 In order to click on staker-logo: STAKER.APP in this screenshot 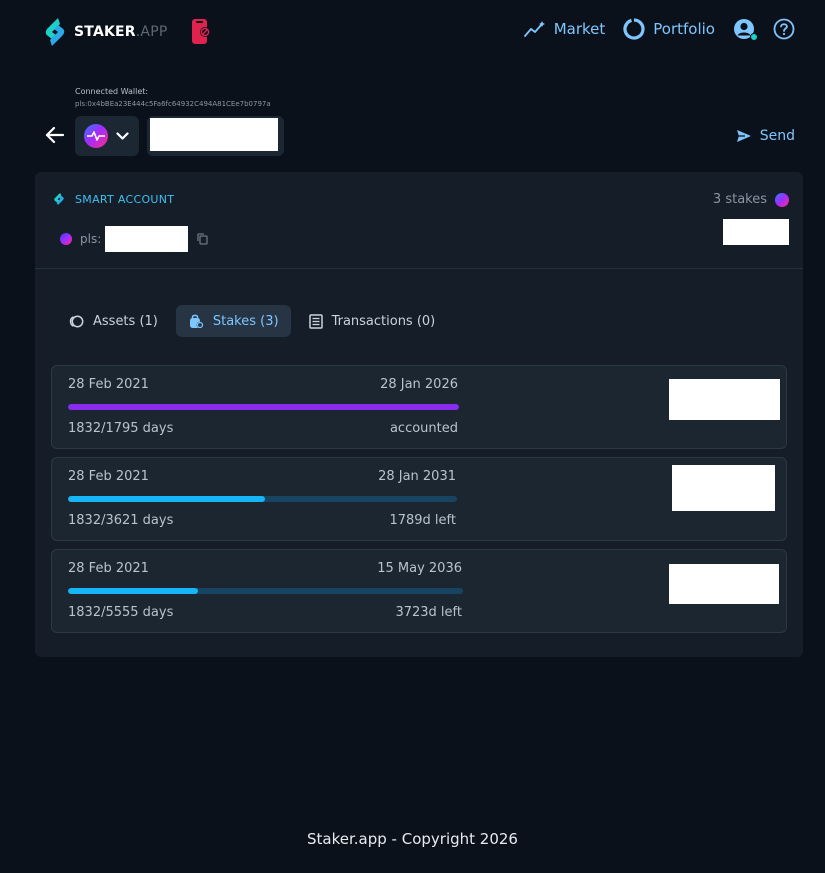, I will do `click(105, 32)`.